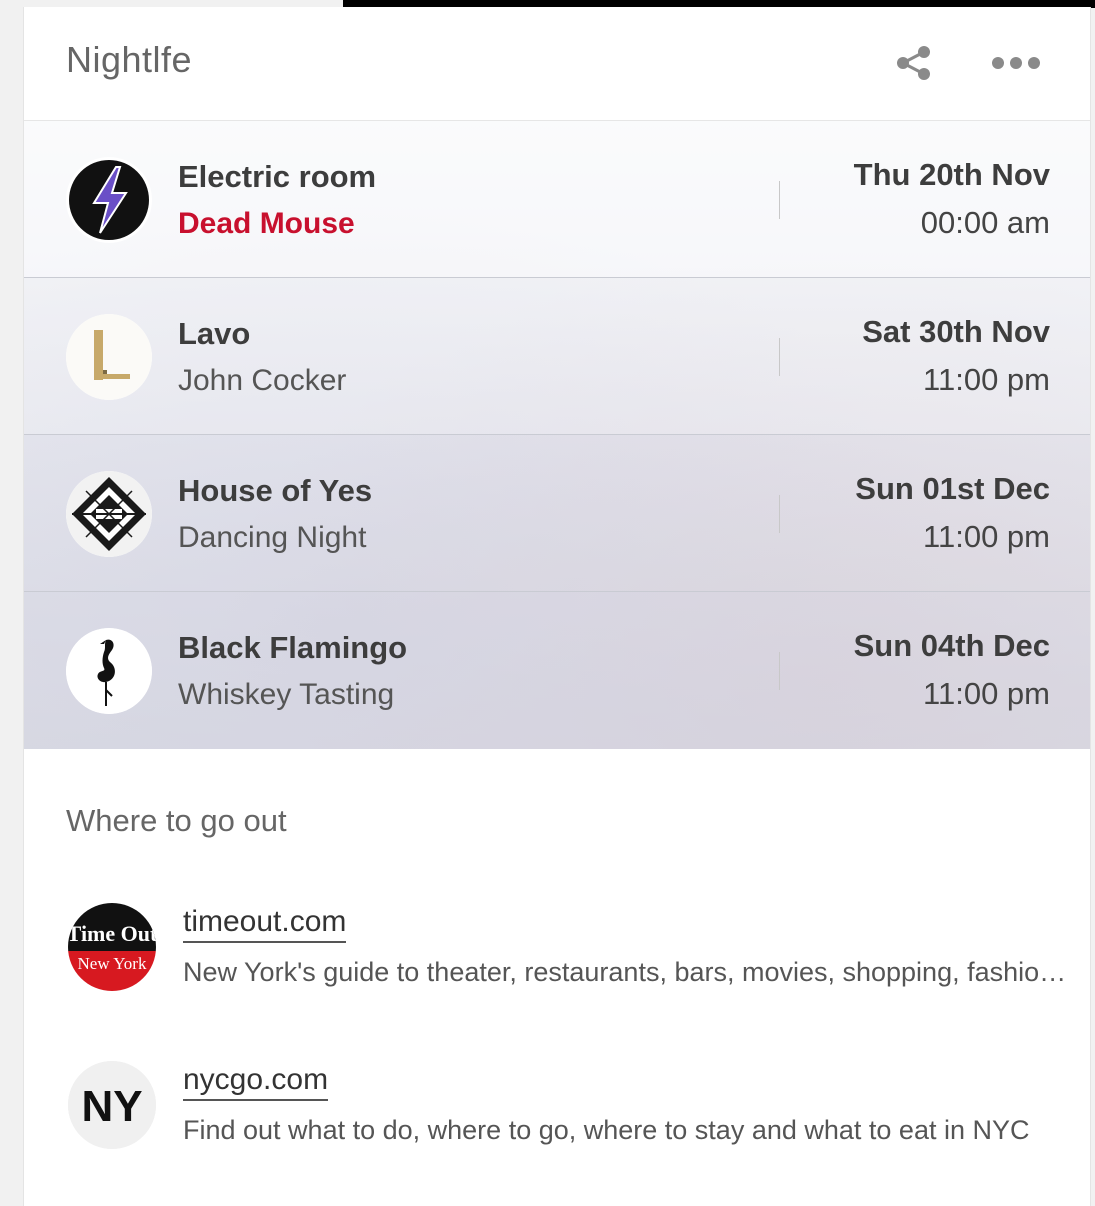  Describe the element at coordinates (256, 1082) in the screenshot. I see `site-link: nycgo.com` at that location.